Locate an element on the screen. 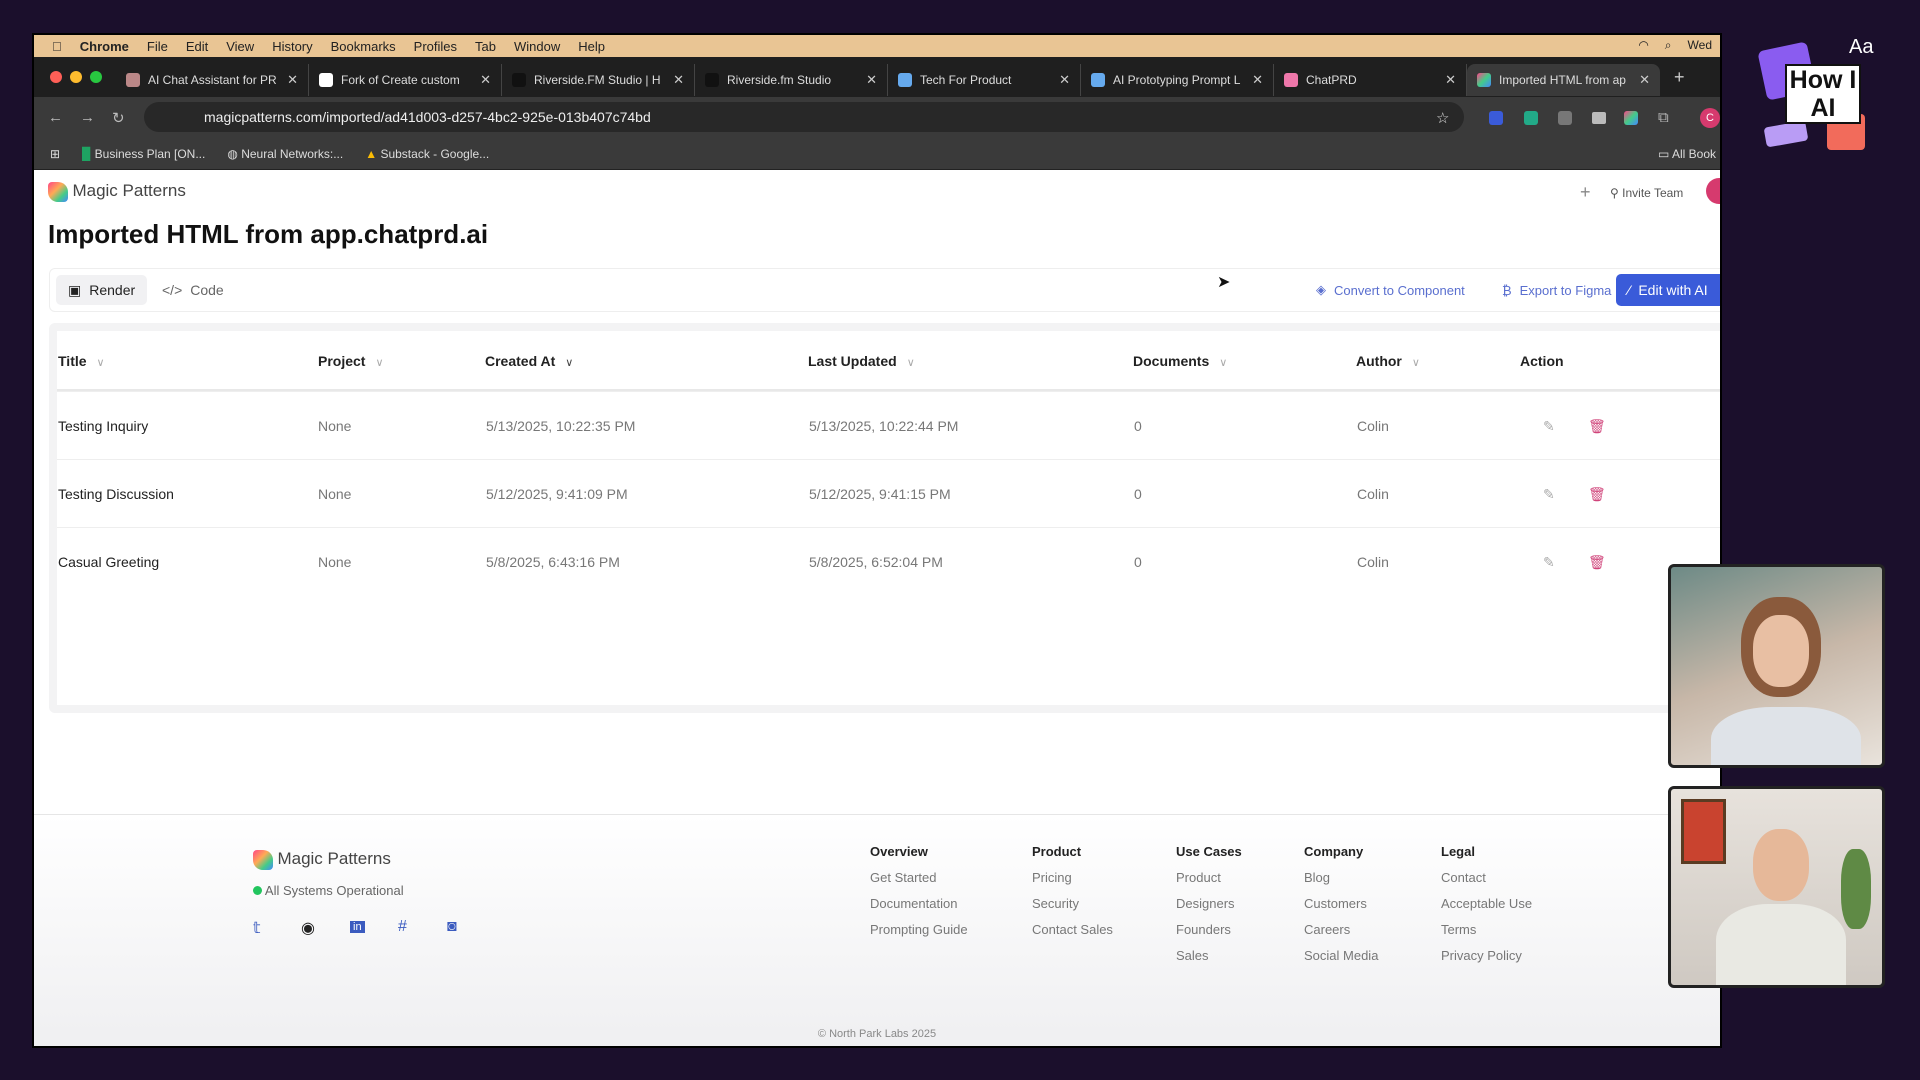  menu-file: File is located at coordinates (157, 46).